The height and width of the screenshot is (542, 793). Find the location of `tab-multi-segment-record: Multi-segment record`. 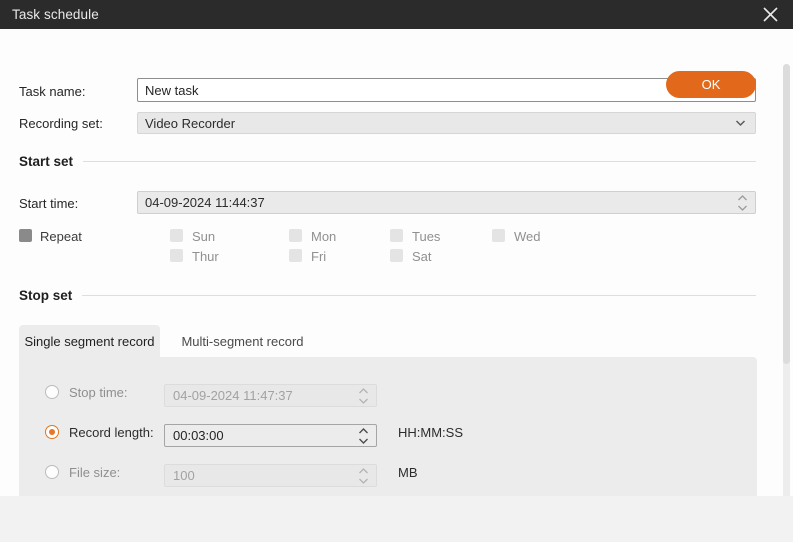

tab-multi-segment-record: Multi-segment record is located at coordinates (242, 341).